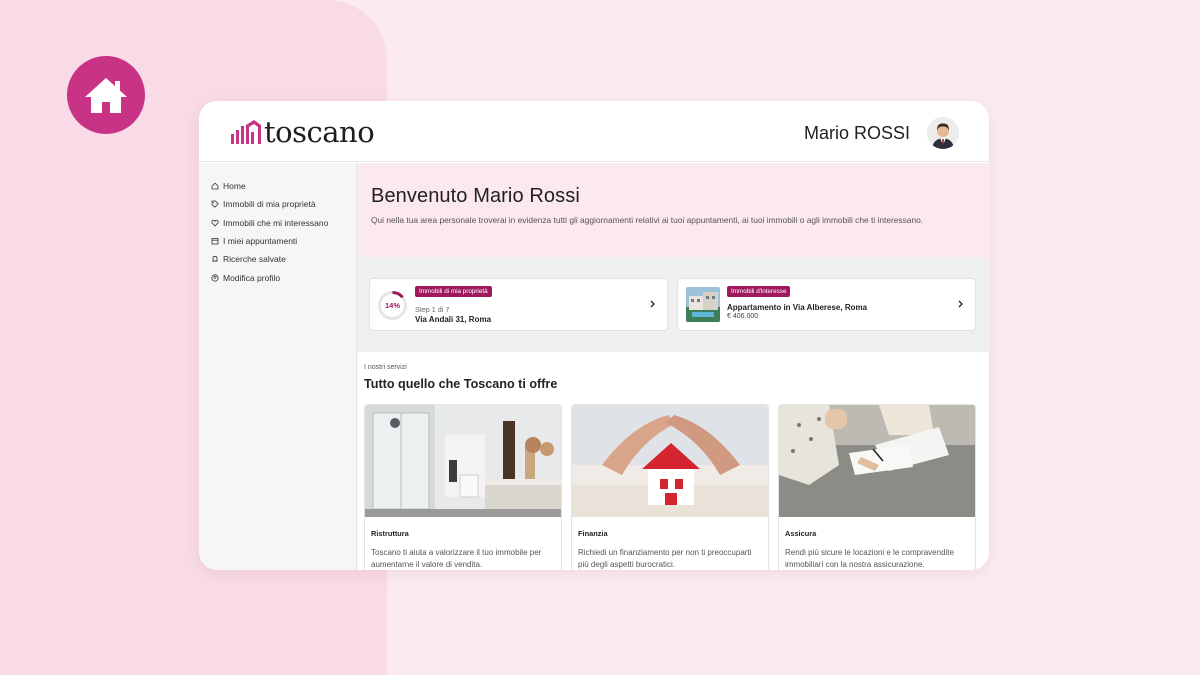 Image resolution: width=1200 pixels, height=675 pixels. I want to click on signing-image-icon, so click(877, 461).